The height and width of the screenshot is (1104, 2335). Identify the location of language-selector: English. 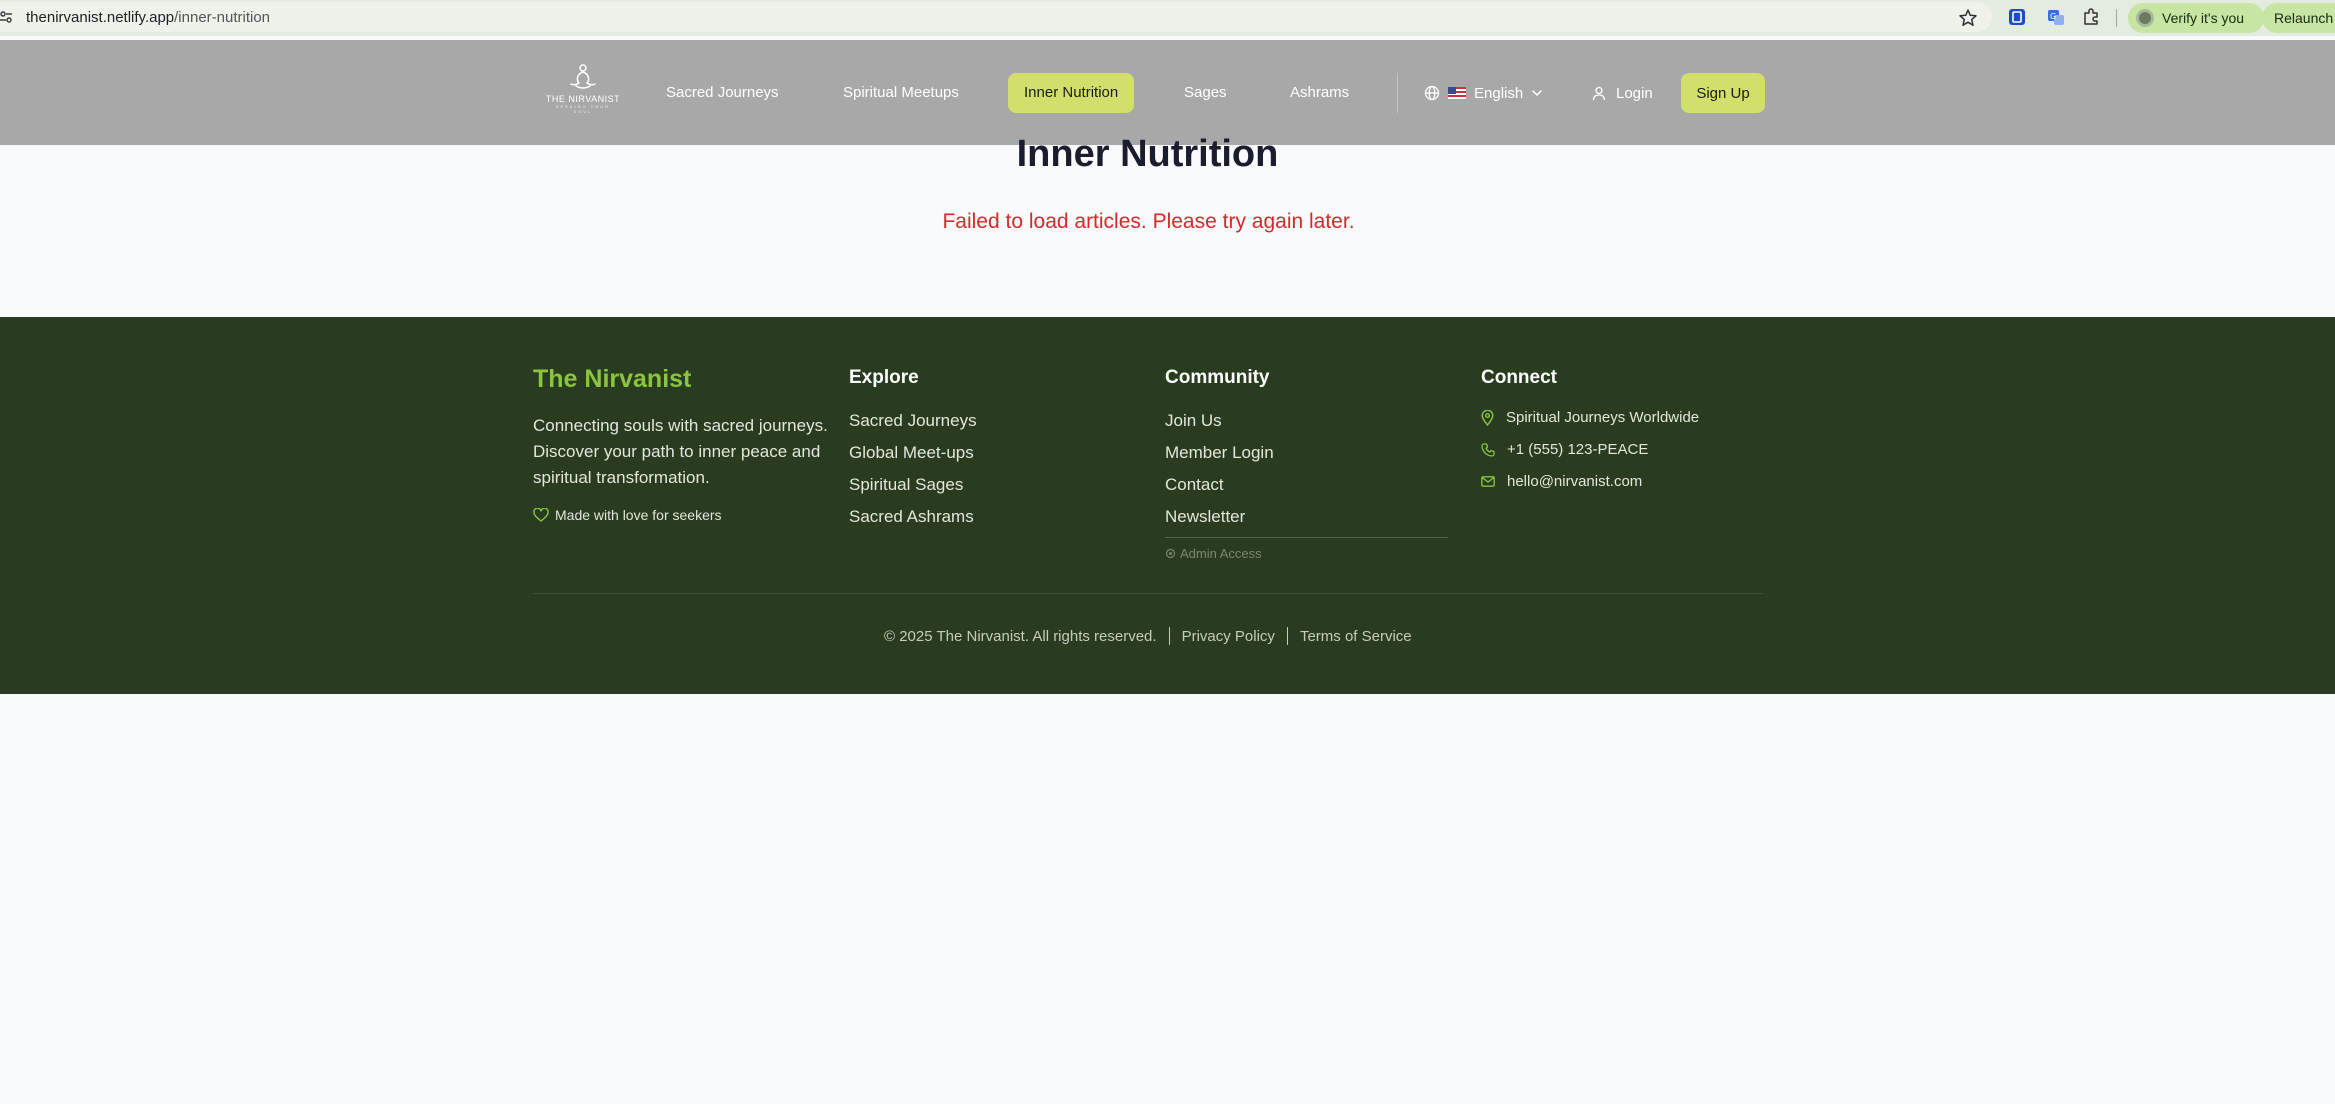
(1487, 93).